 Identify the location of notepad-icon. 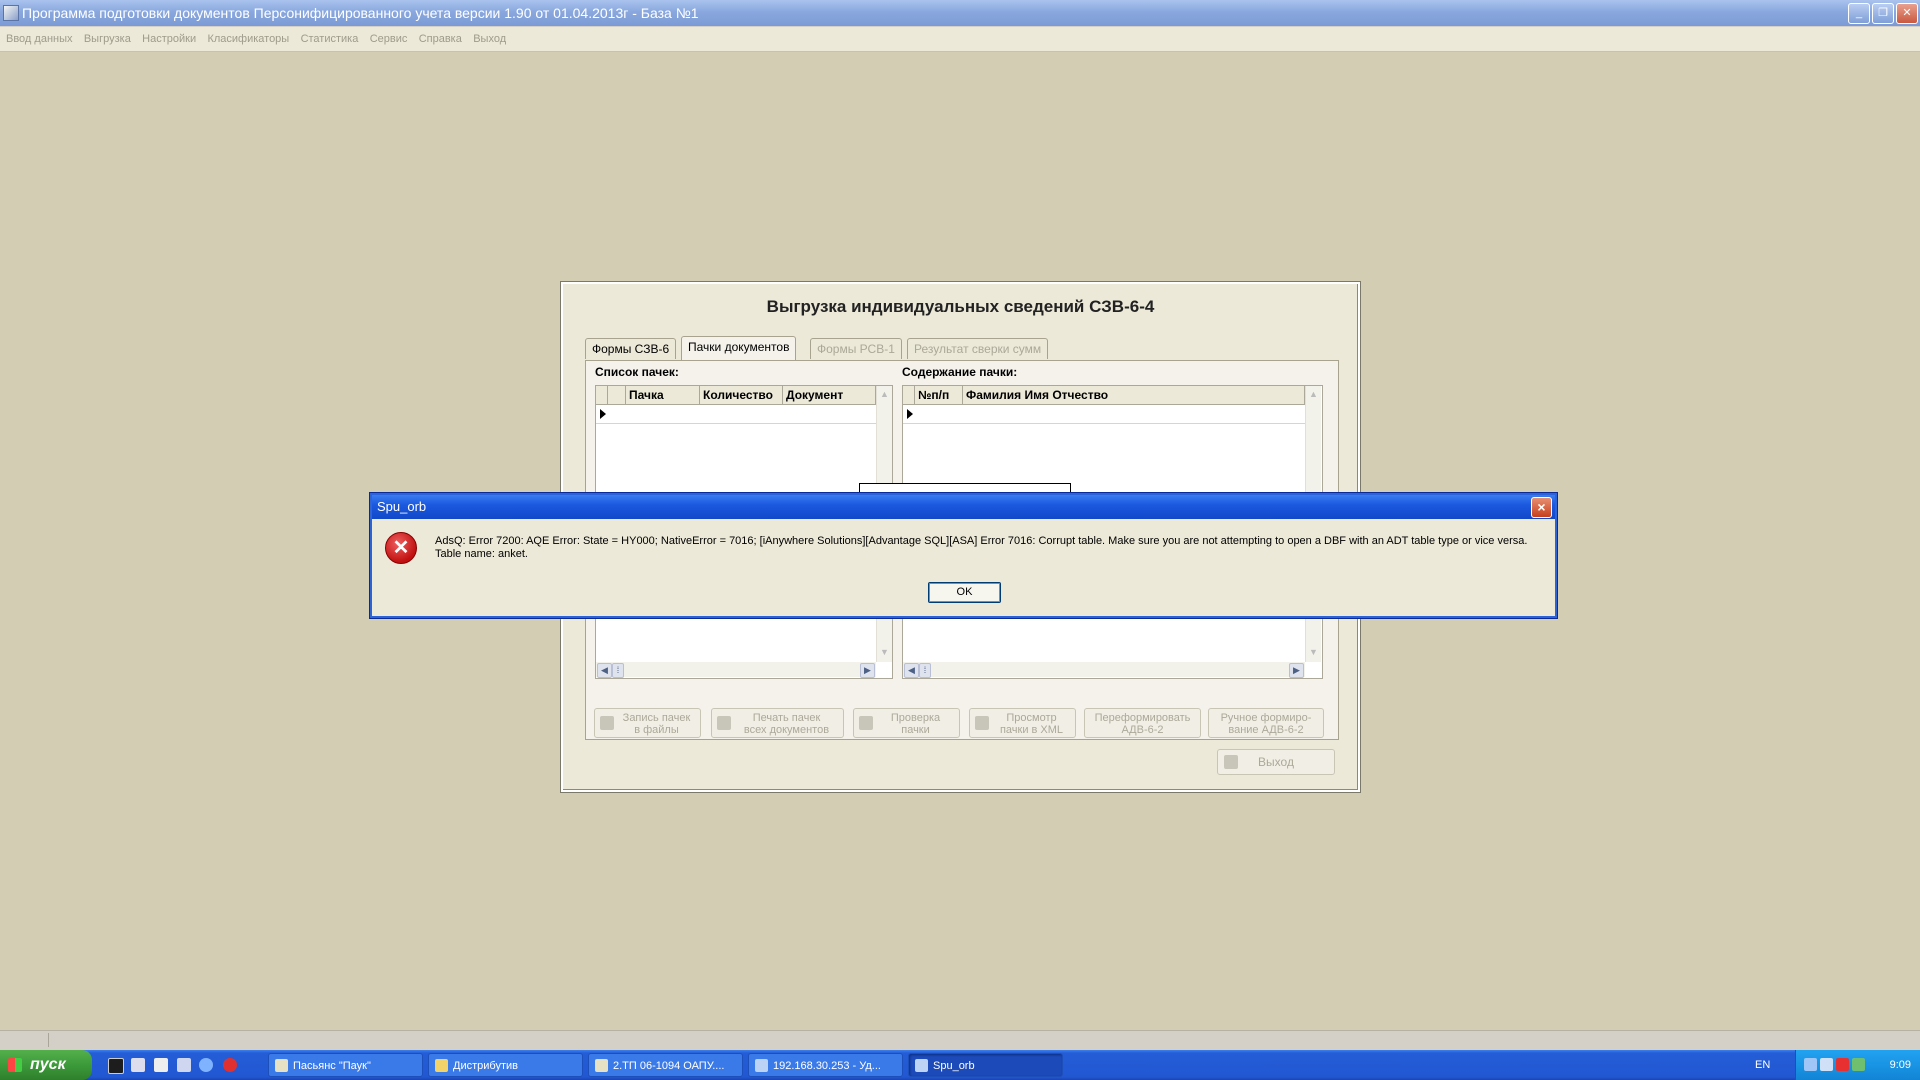
(161, 1065).